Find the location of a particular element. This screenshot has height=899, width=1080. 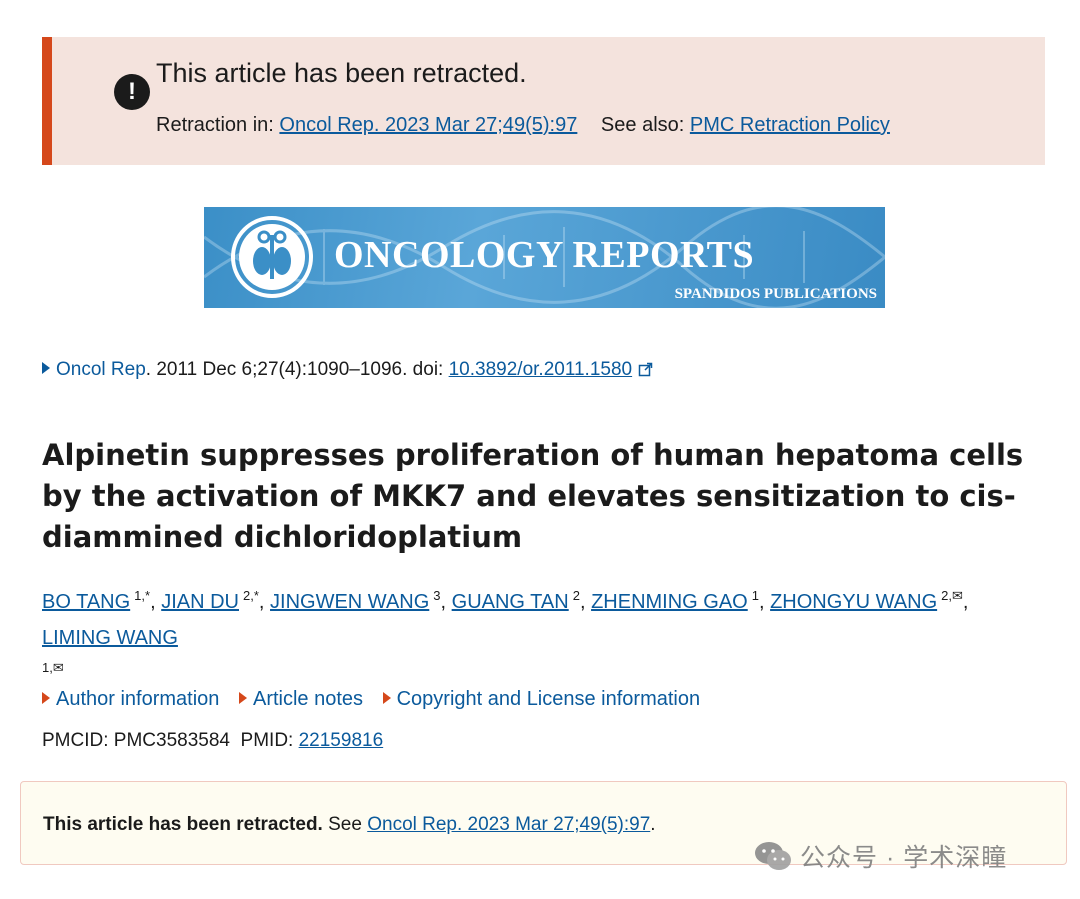

author-information-toggle: Author information is located at coordinates (130, 699).